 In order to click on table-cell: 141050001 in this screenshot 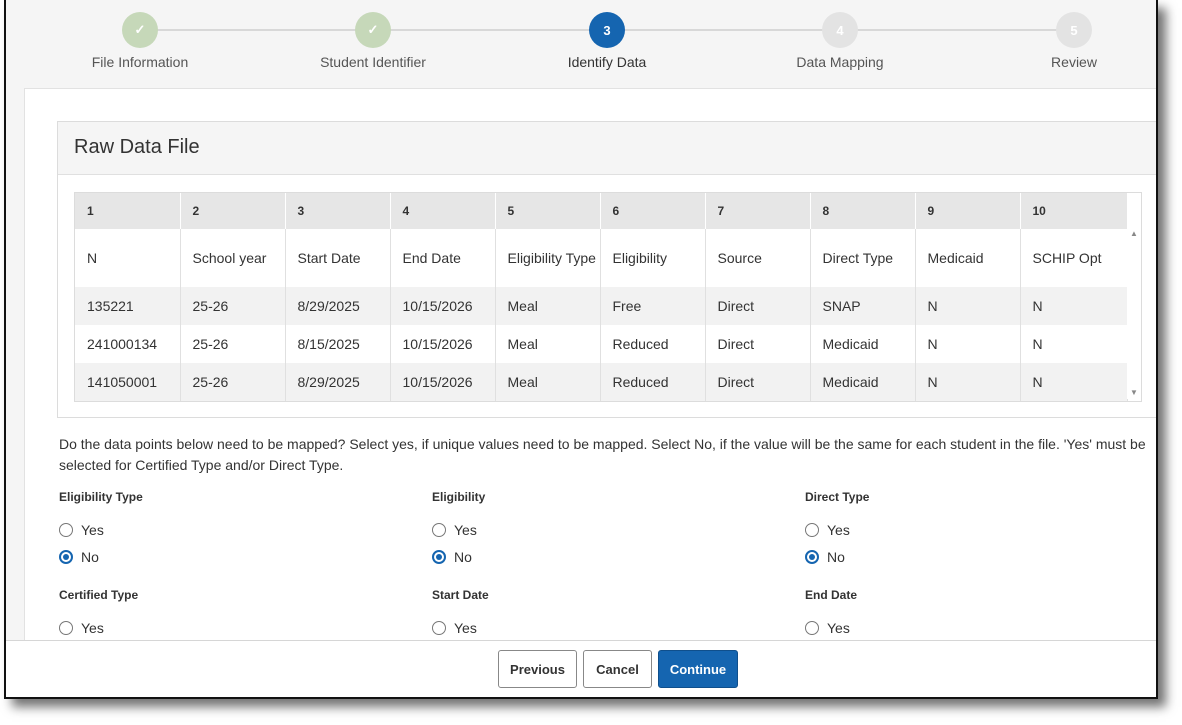, I will do `click(128, 382)`.